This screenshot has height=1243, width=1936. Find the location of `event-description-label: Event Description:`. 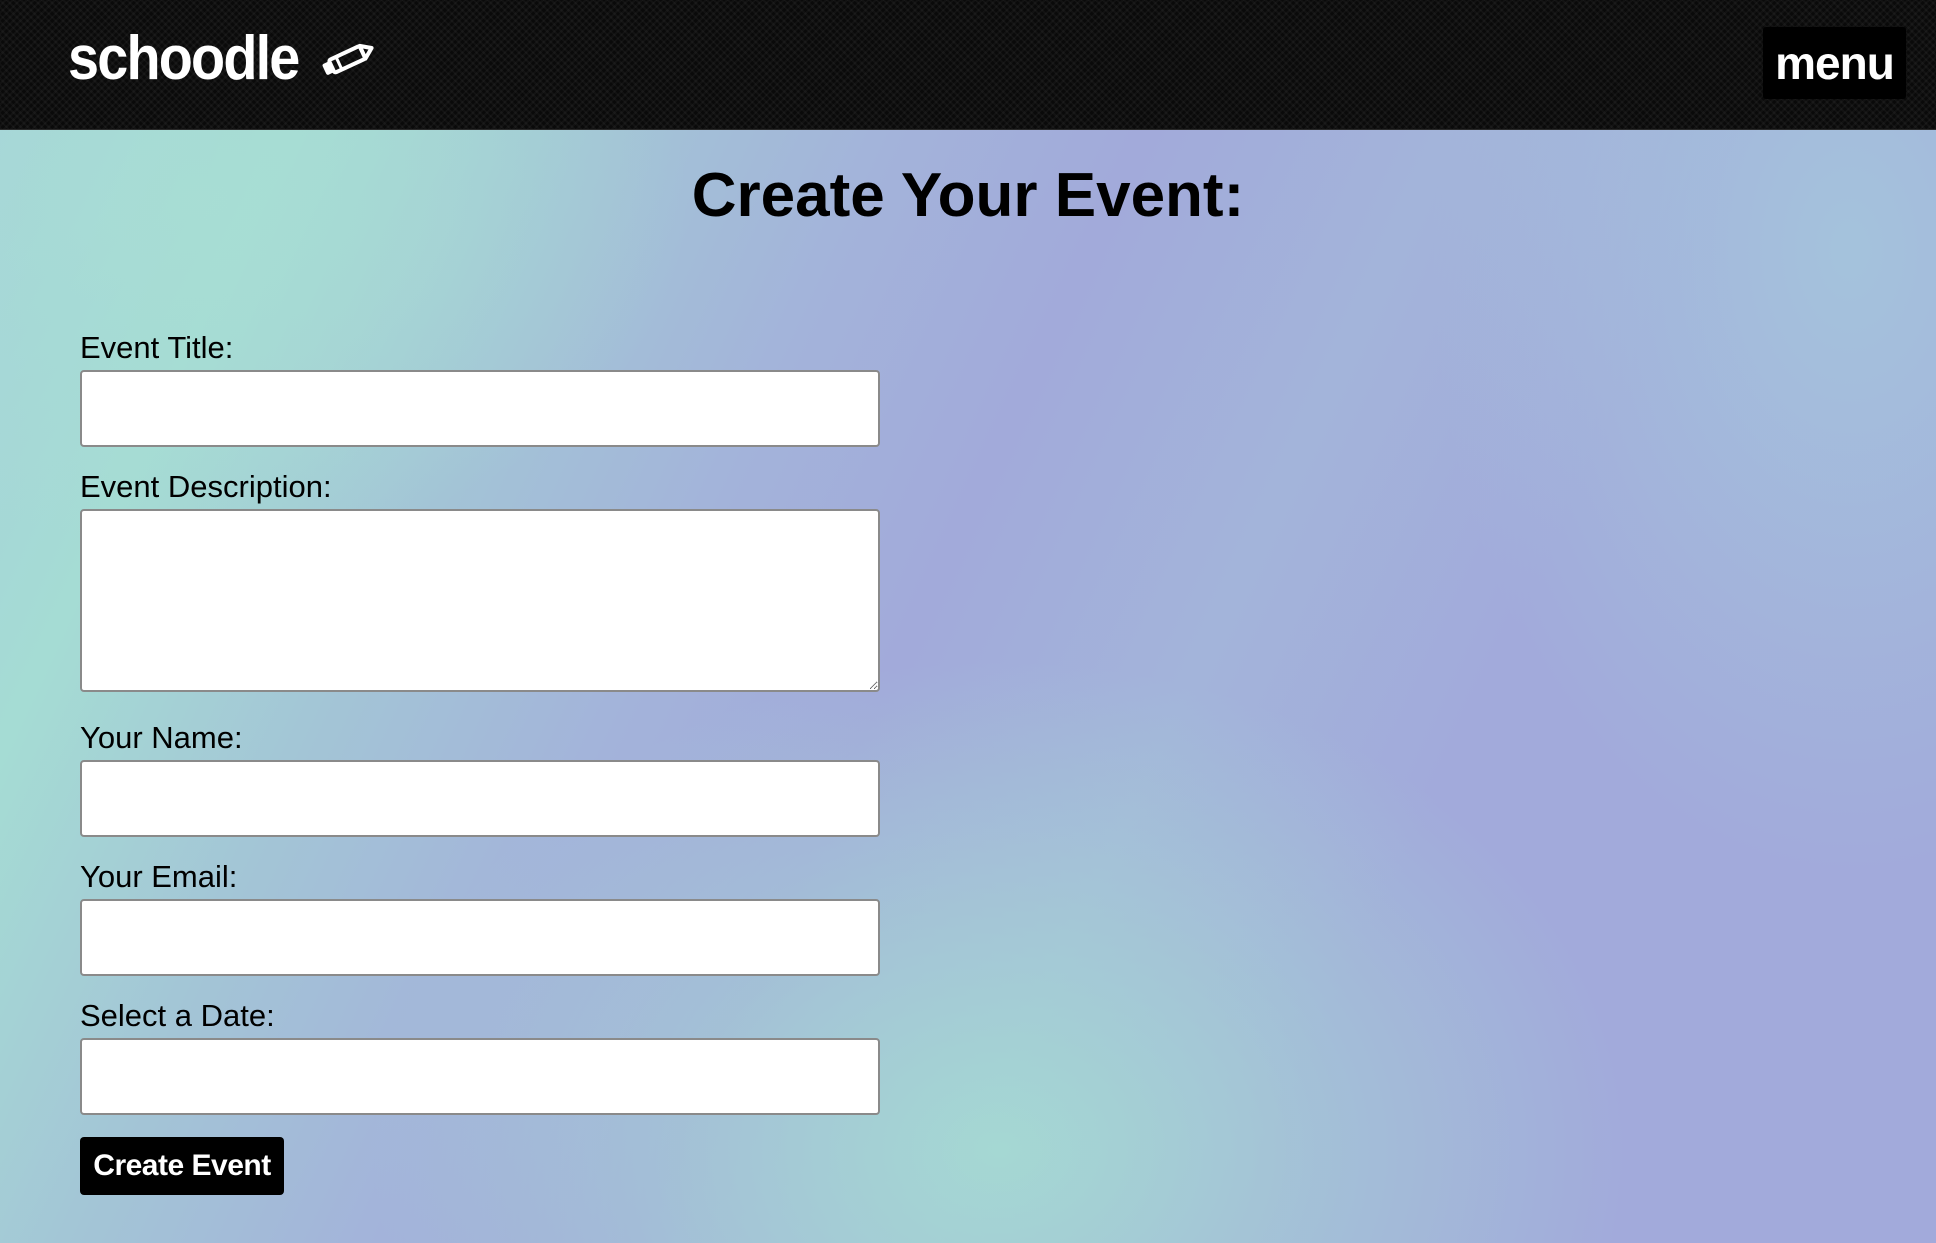

event-description-label: Event Description: is located at coordinates (206, 486).